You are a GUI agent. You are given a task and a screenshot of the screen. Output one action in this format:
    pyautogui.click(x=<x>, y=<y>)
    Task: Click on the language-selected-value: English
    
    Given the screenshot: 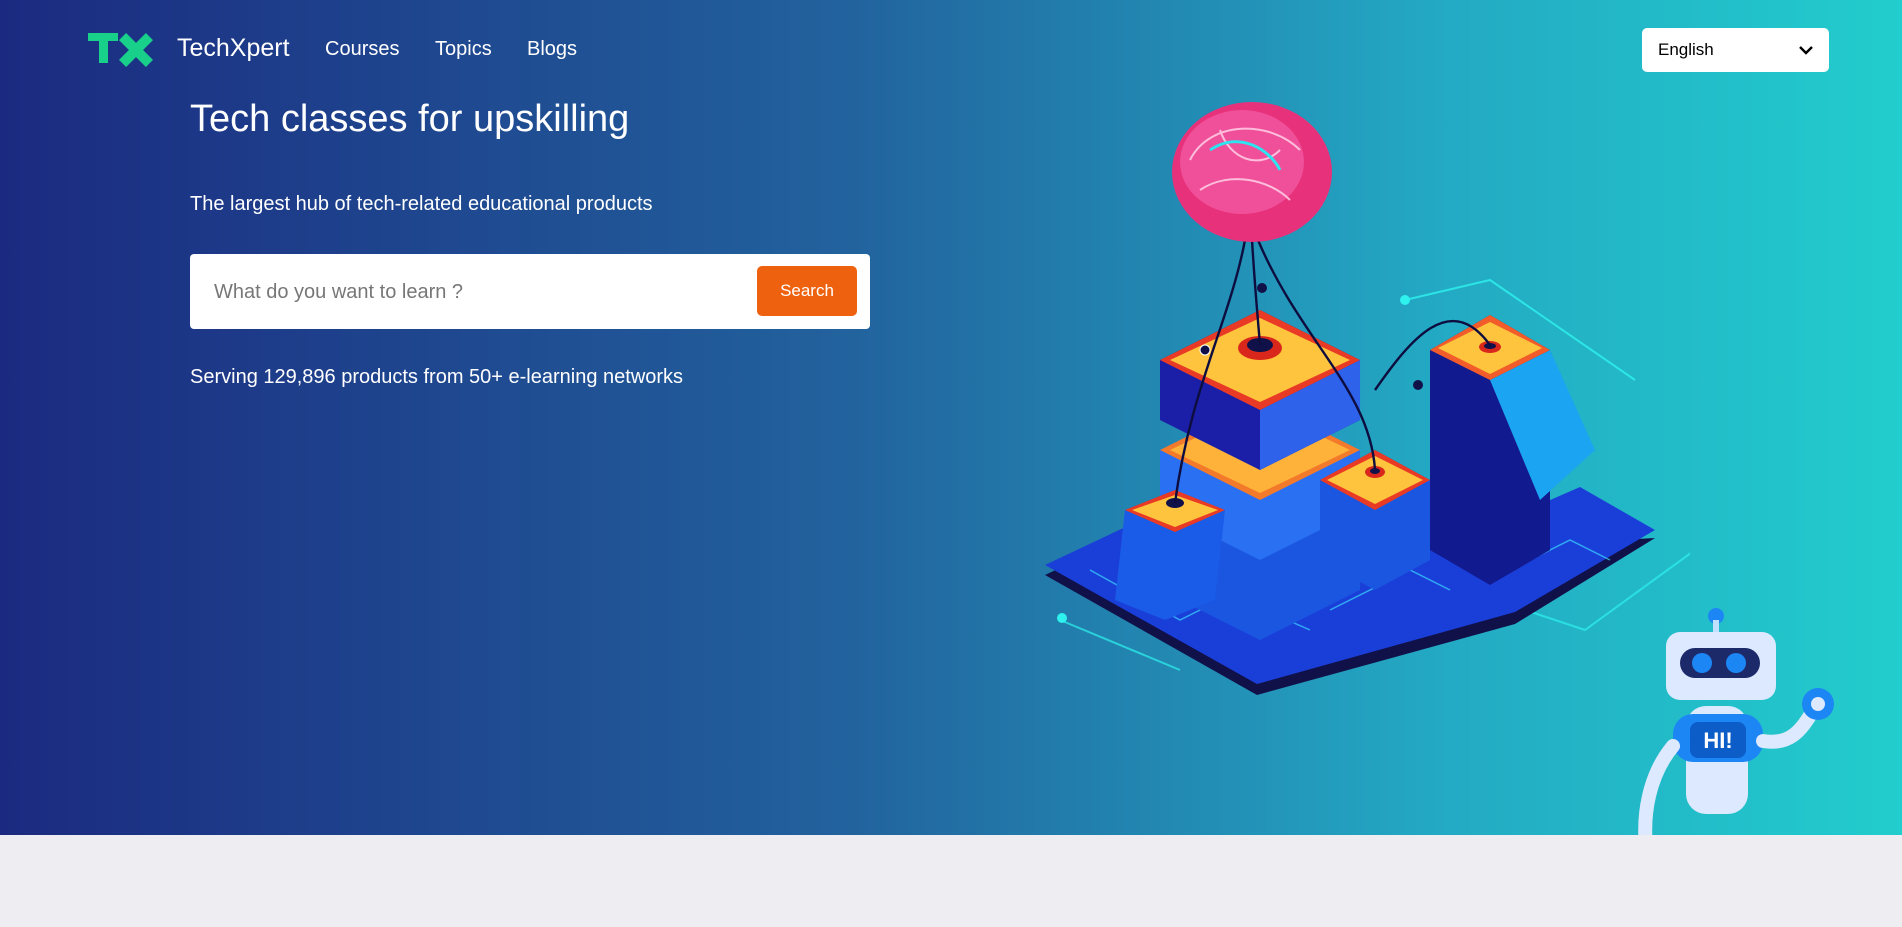 What is the action you would take?
    pyautogui.click(x=1686, y=49)
    